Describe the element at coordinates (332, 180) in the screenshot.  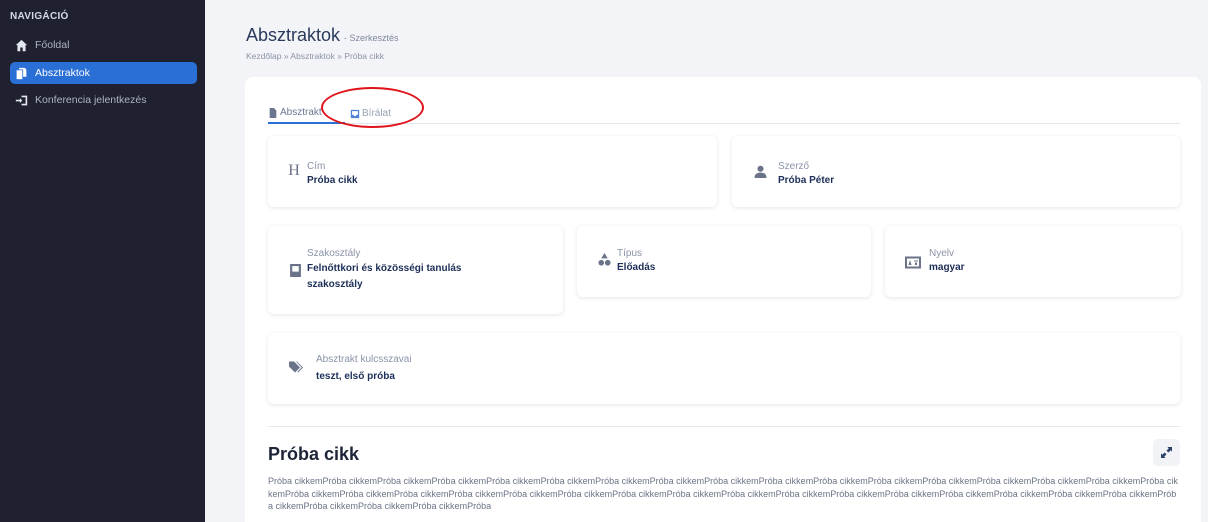
I see `field-value: Próba cikk` at that location.